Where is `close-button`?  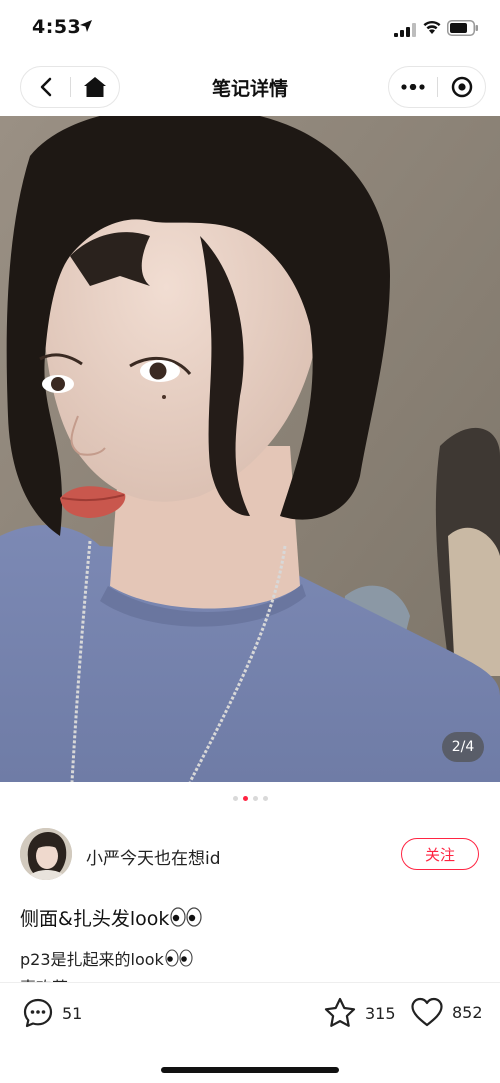
close-button is located at coordinates (461, 87).